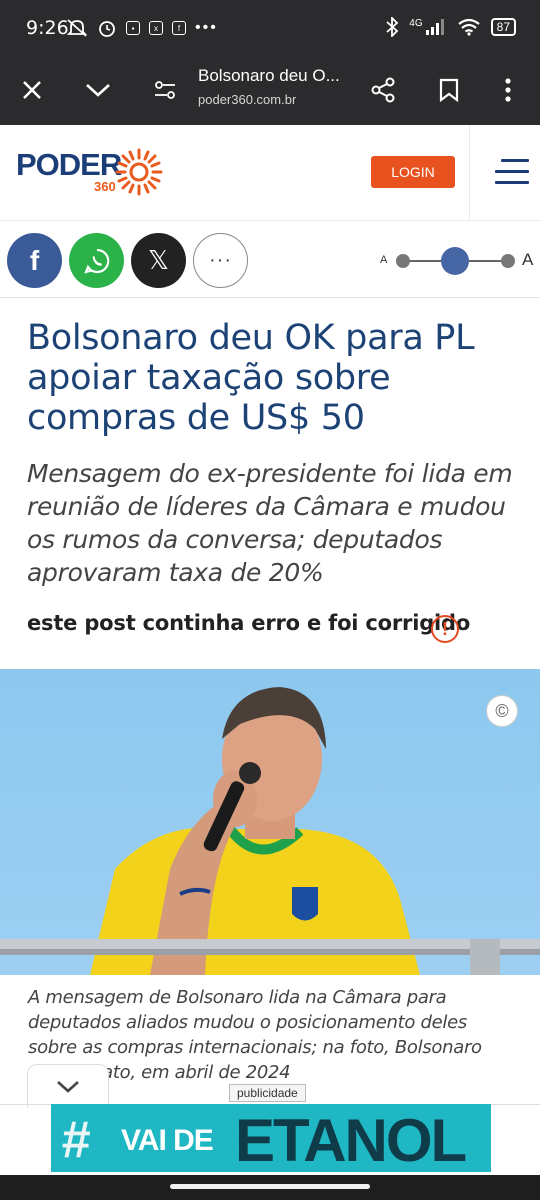  I want to click on status-bar: 9:26 ▪ x f ••• 4G 87, so click(270, 29).